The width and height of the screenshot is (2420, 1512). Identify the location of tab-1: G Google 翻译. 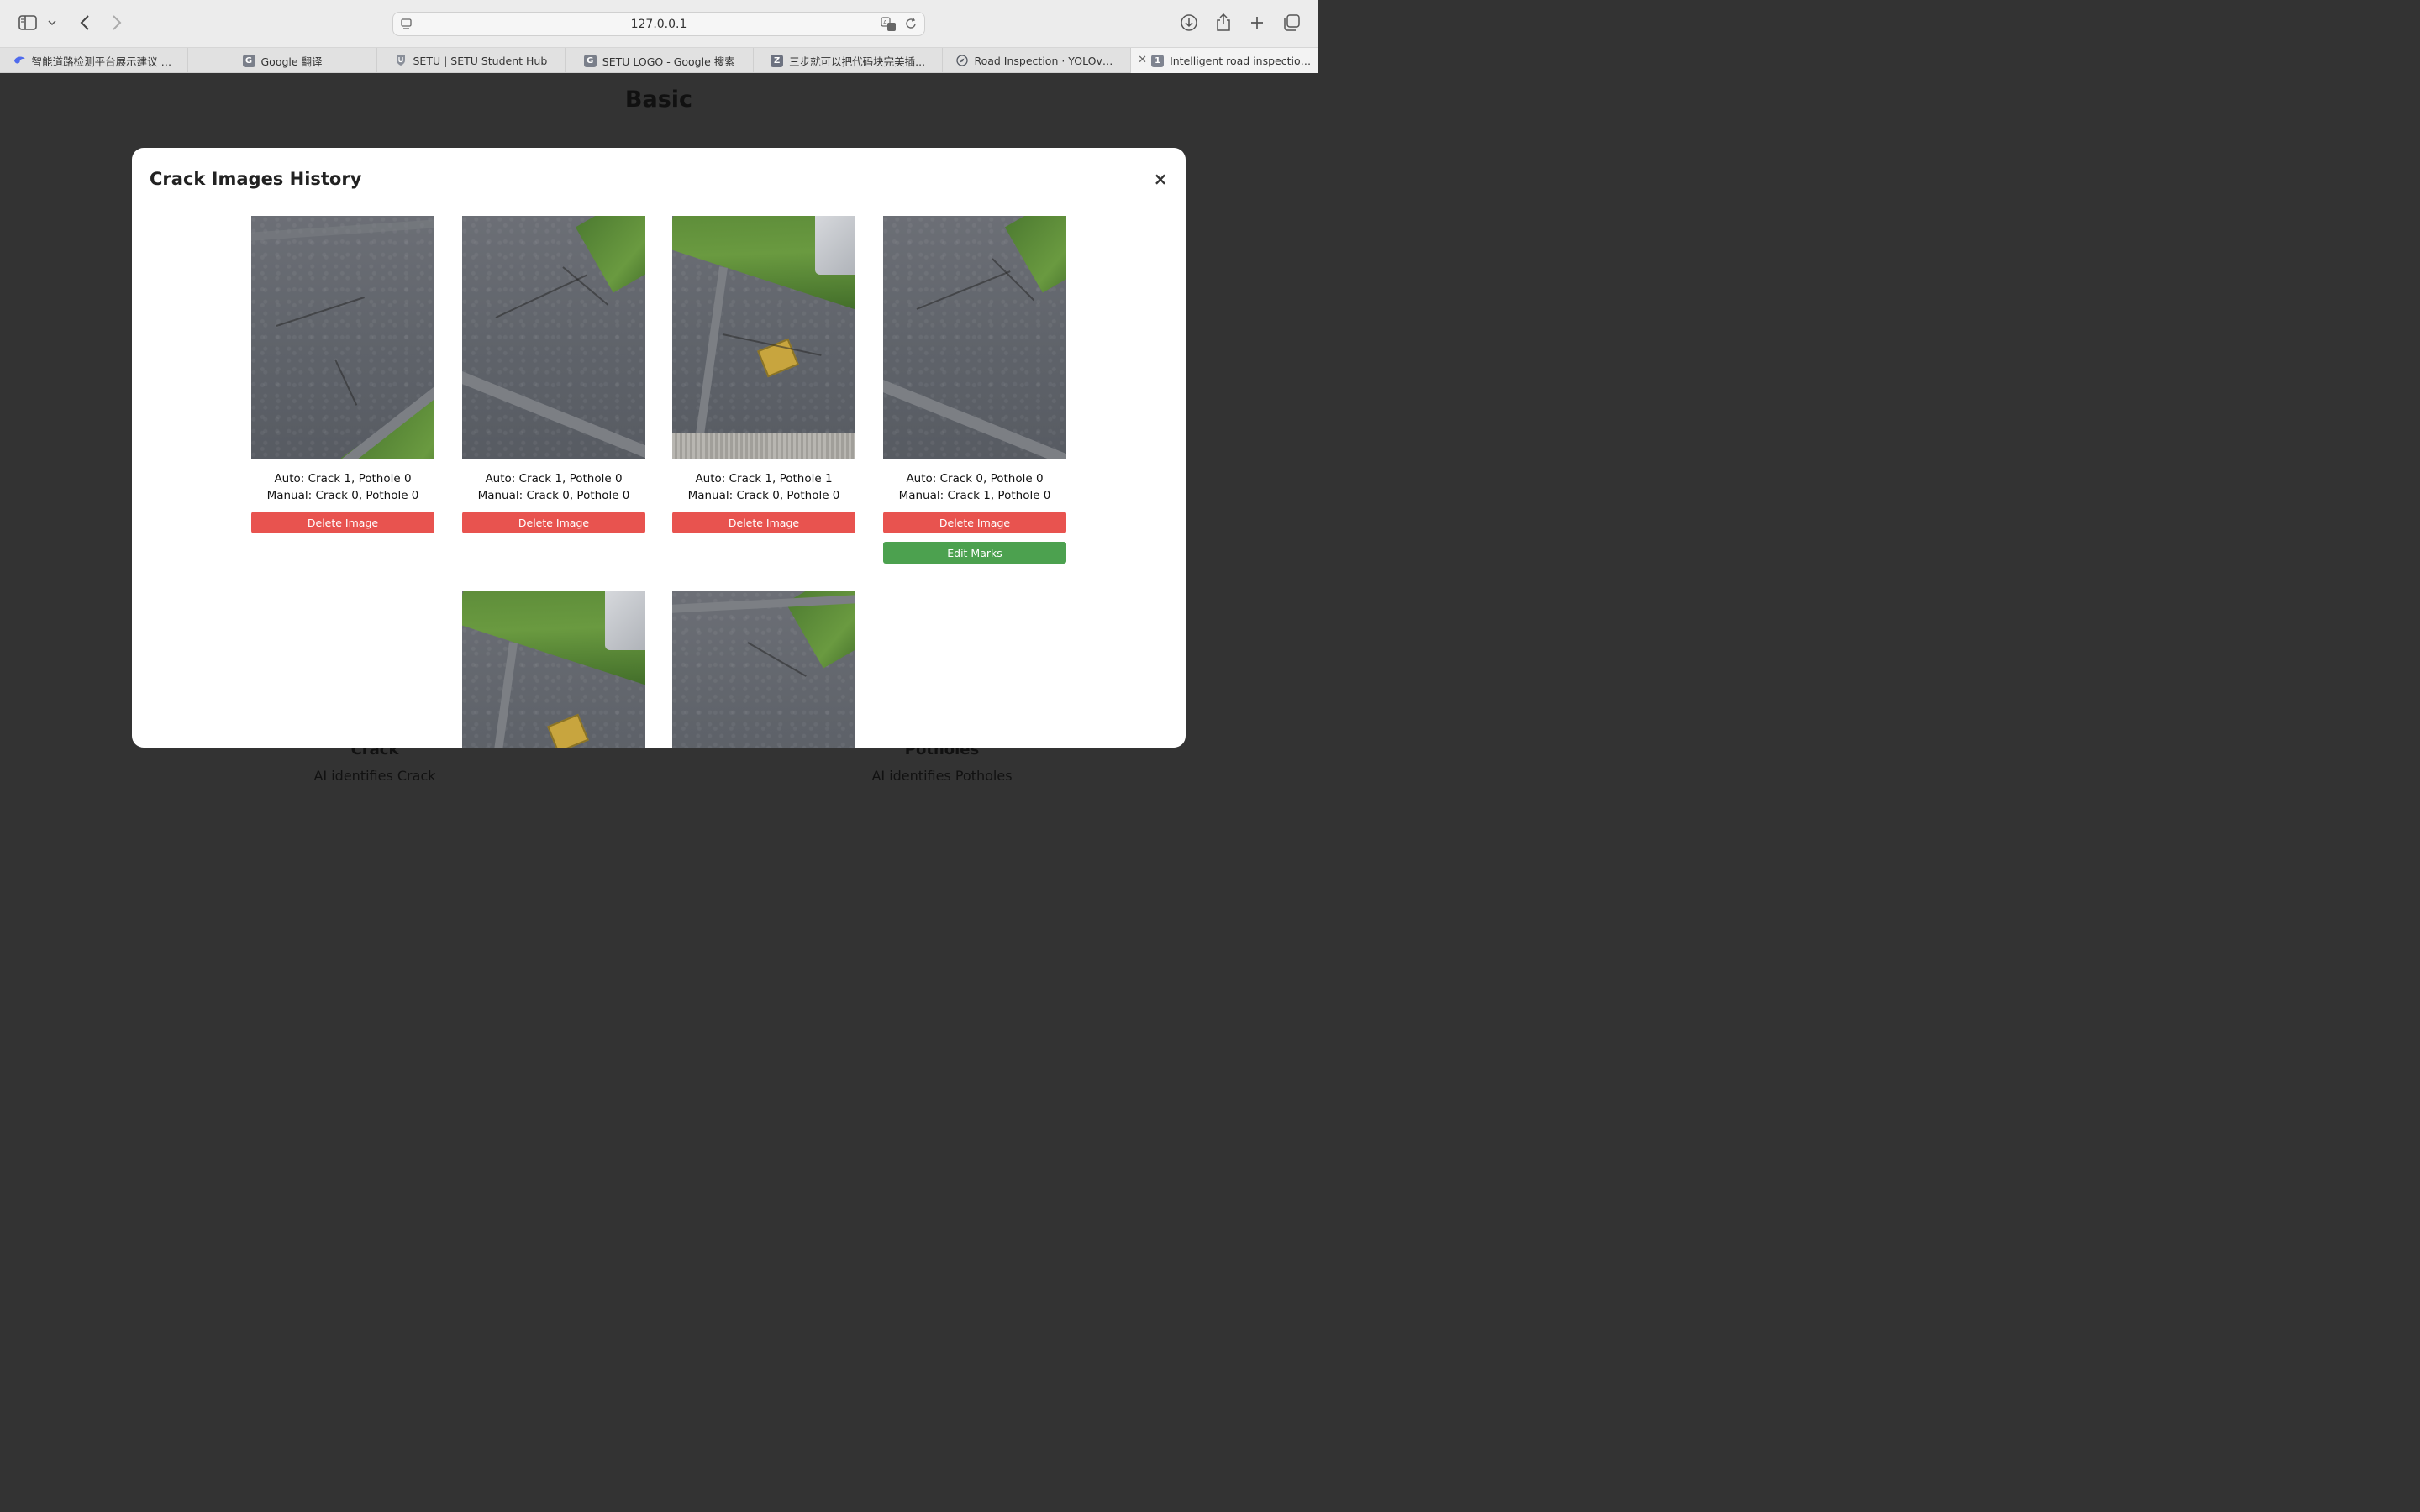
(283, 60).